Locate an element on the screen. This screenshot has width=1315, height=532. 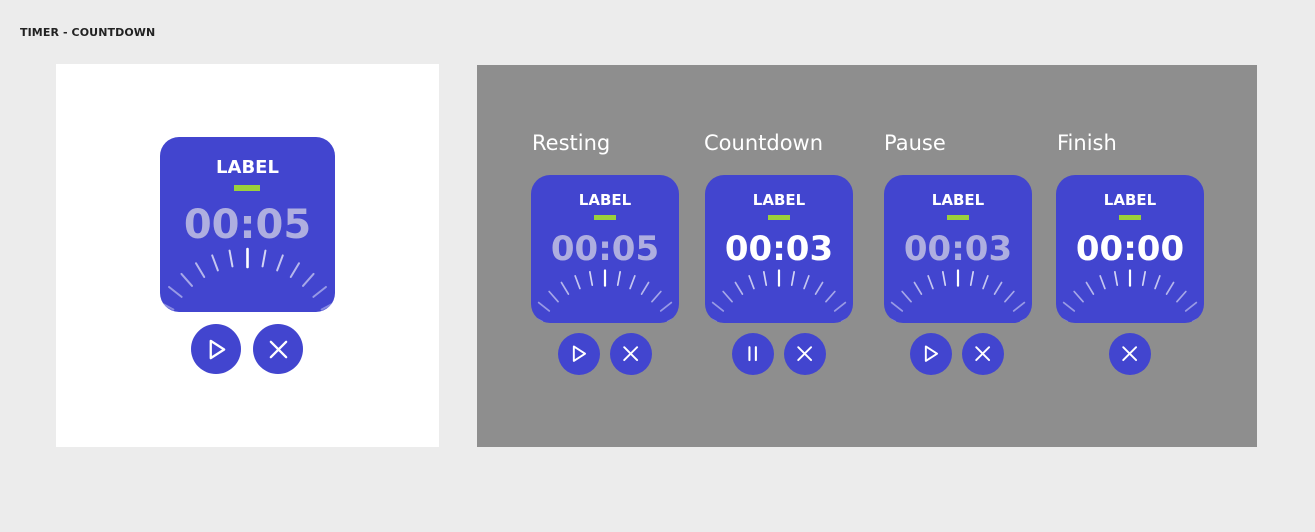
page-title: TIMER - COUNTDOWN is located at coordinates (88, 32).